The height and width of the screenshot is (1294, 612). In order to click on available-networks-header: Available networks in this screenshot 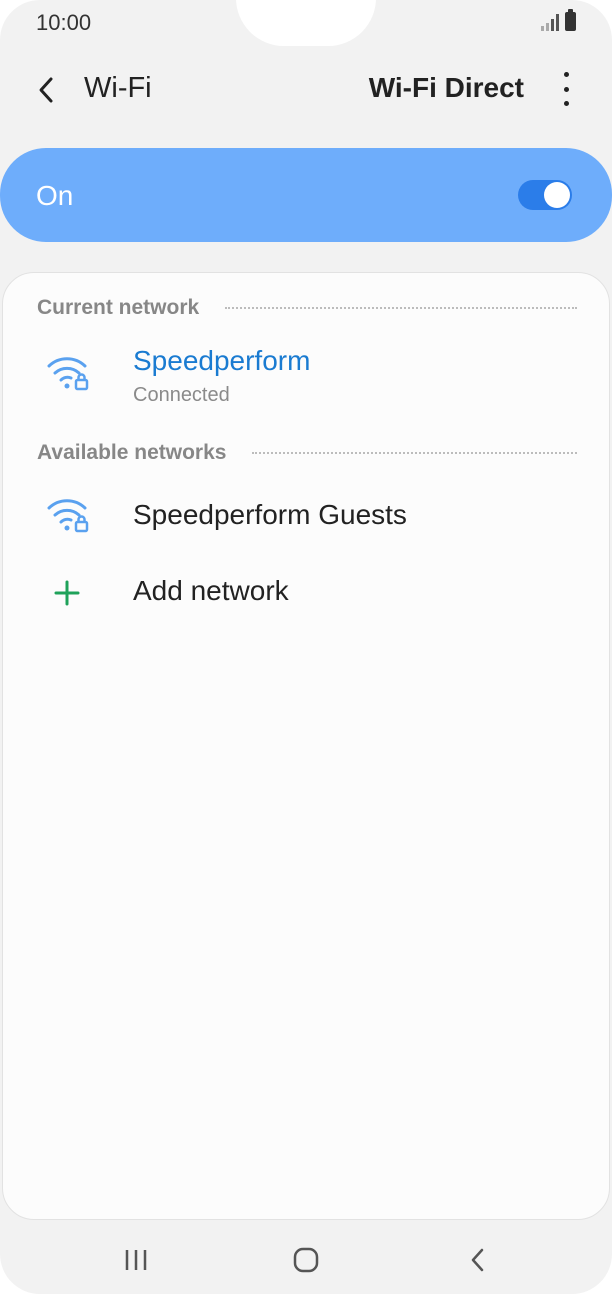, I will do `click(307, 453)`.